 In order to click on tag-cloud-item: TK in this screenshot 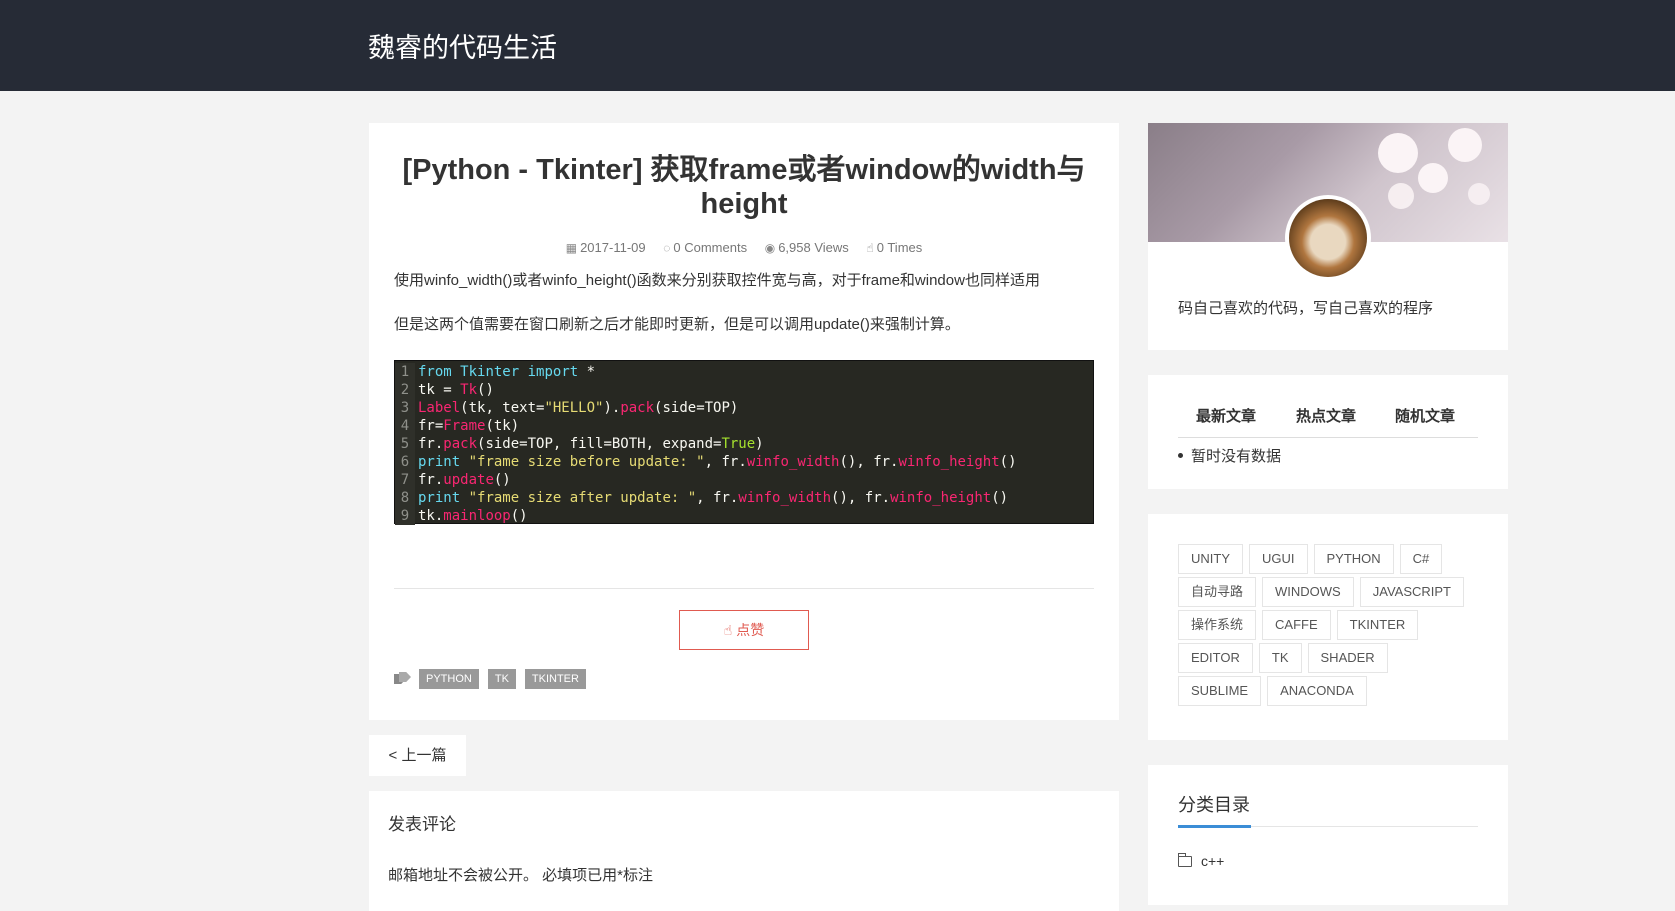, I will do `click(1280, 658)`.